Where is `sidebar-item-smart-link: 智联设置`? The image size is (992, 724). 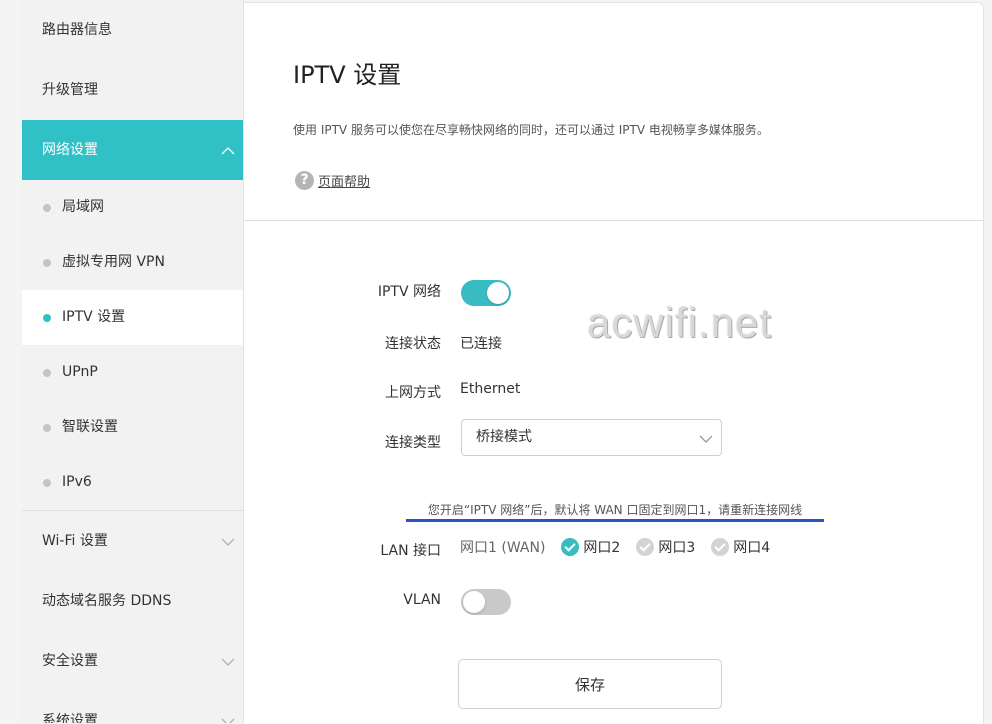
sidebar-item-smart-link: 智联设置 is located at coordinates (132, 427).